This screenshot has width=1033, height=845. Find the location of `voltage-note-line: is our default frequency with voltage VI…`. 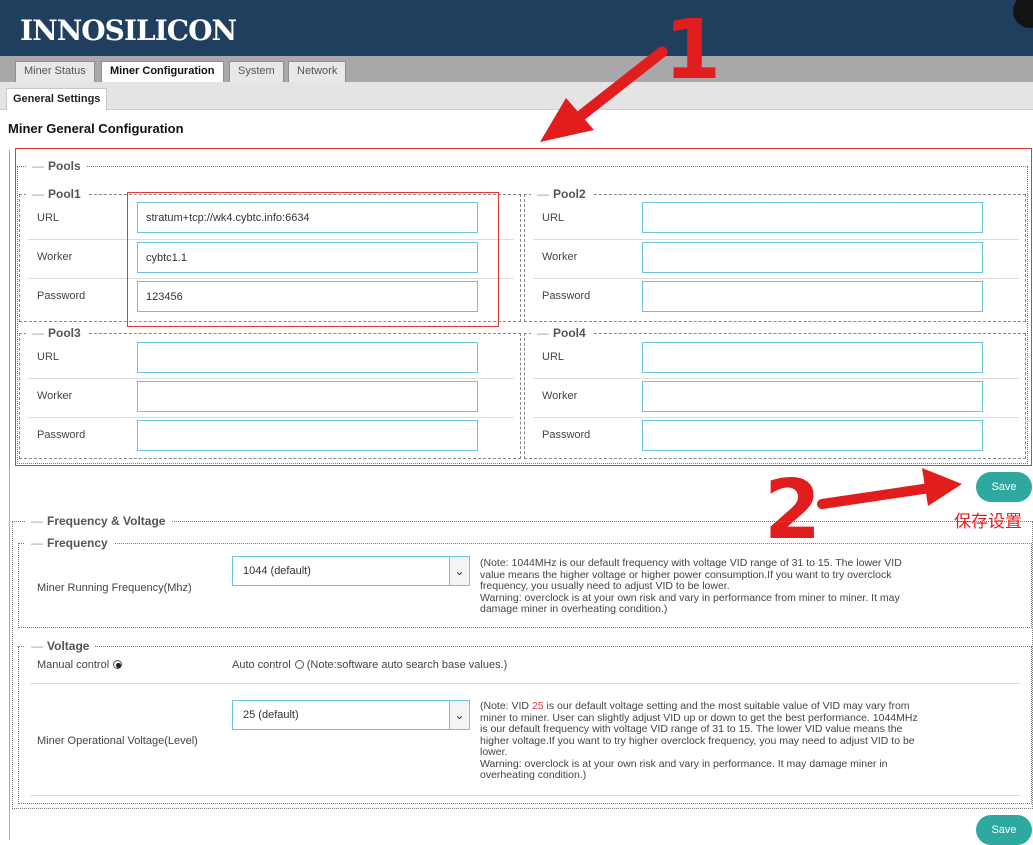

voltage-note-line: is our default frequency with voltage VI… is located at coordinates (691, 729).